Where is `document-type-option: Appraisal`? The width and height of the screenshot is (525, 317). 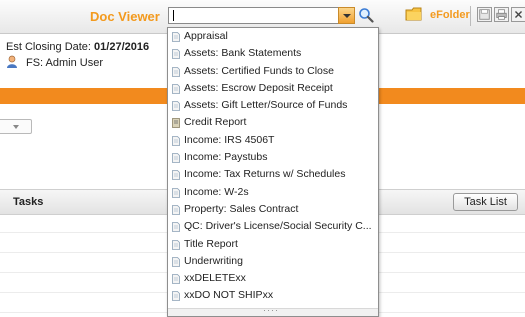 document-type-option: Appraisal is located at coordinates (273, 36).